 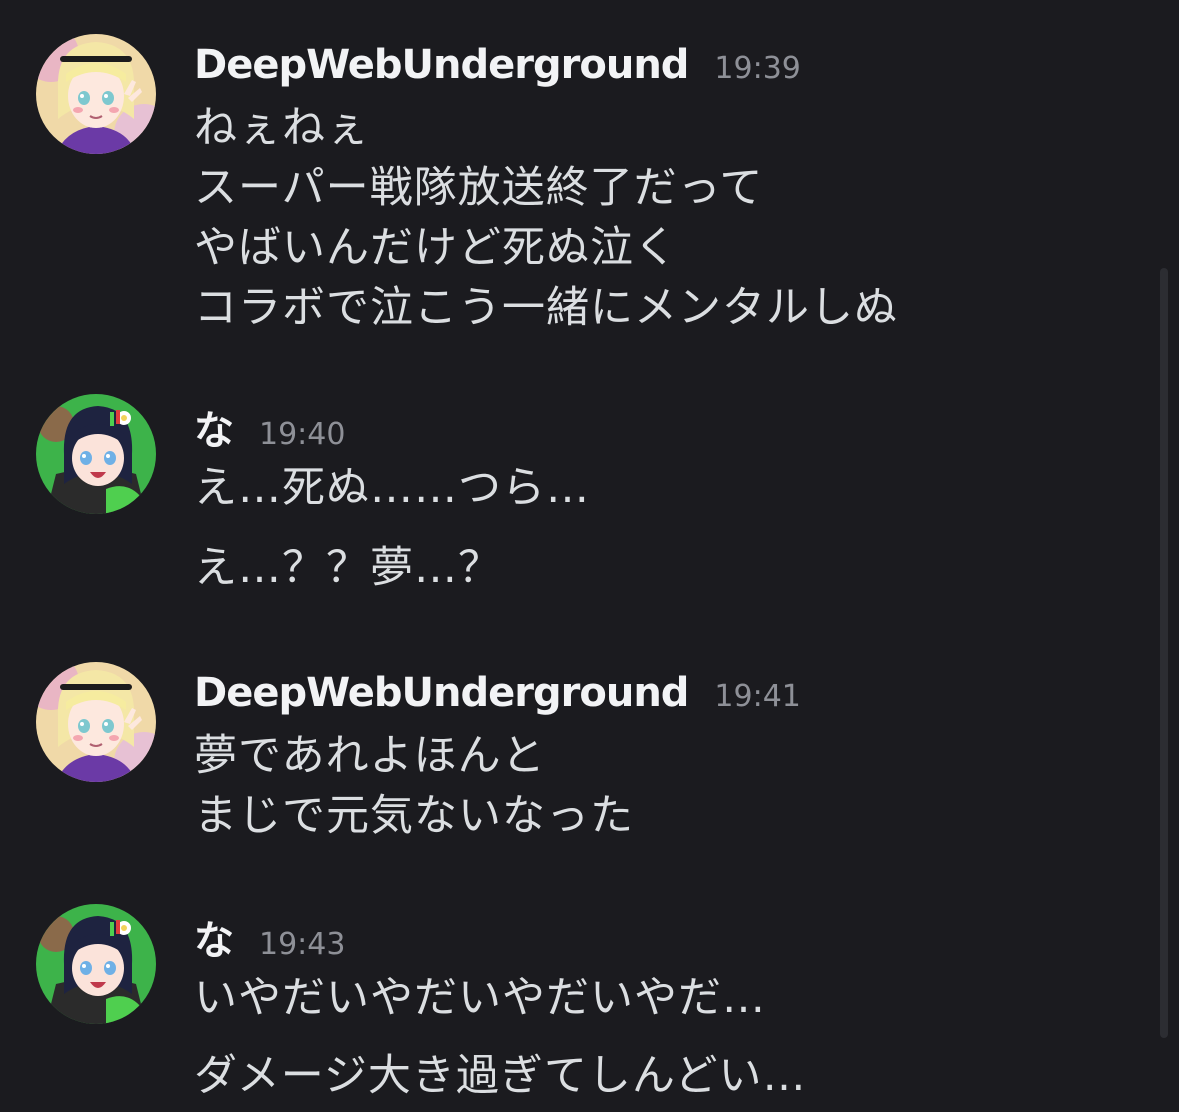 What do you see at coordinates (302, 944) in the screenshot?
I see `timestamp: 19:43` at bounding box center [302, 944].